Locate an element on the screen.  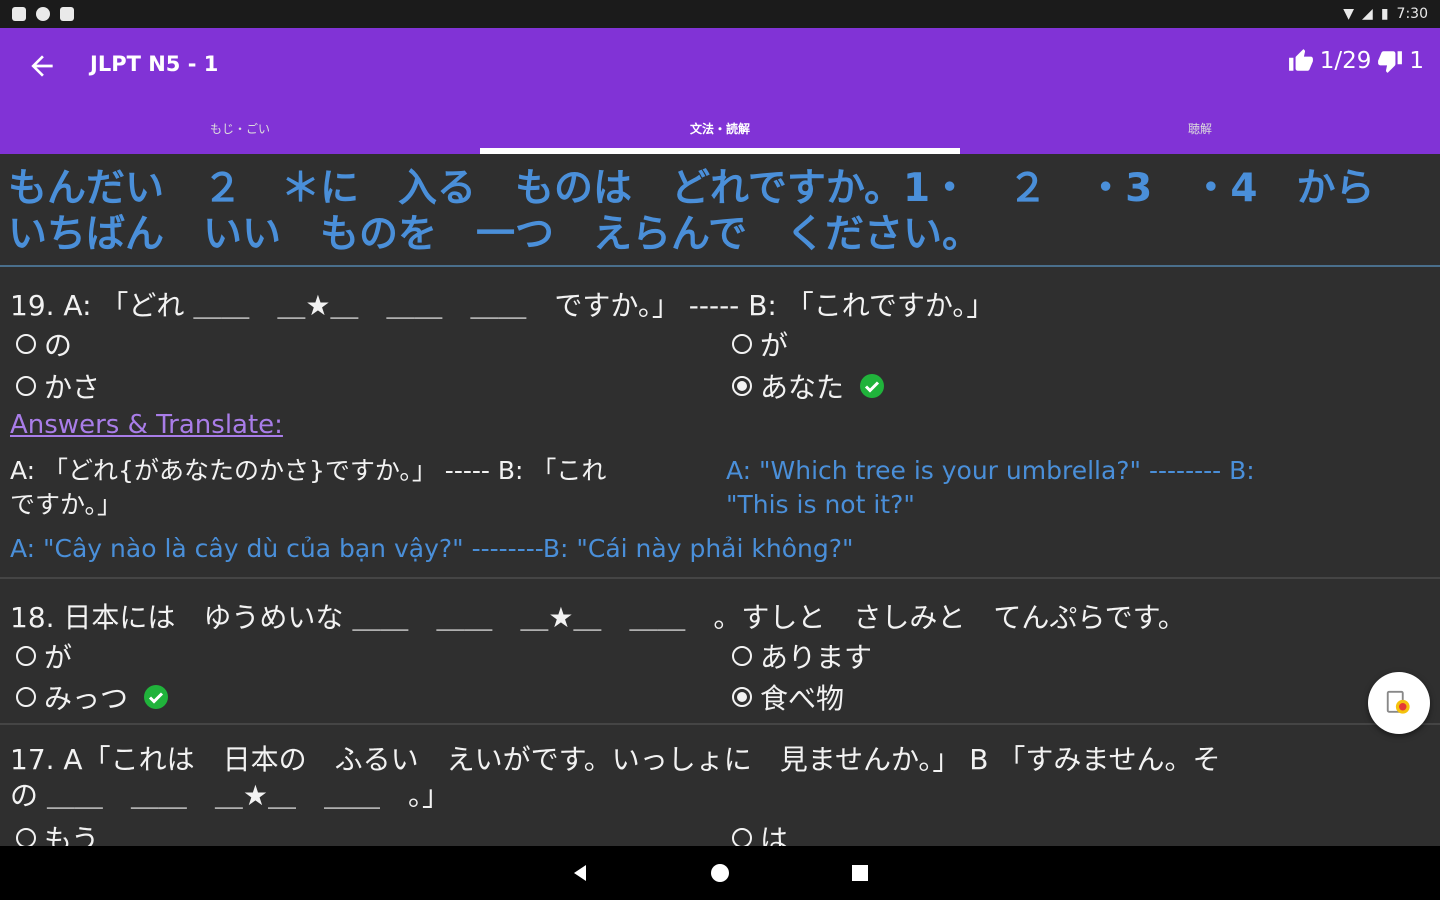
nav-back-icon is located at coordinates (580, 873).